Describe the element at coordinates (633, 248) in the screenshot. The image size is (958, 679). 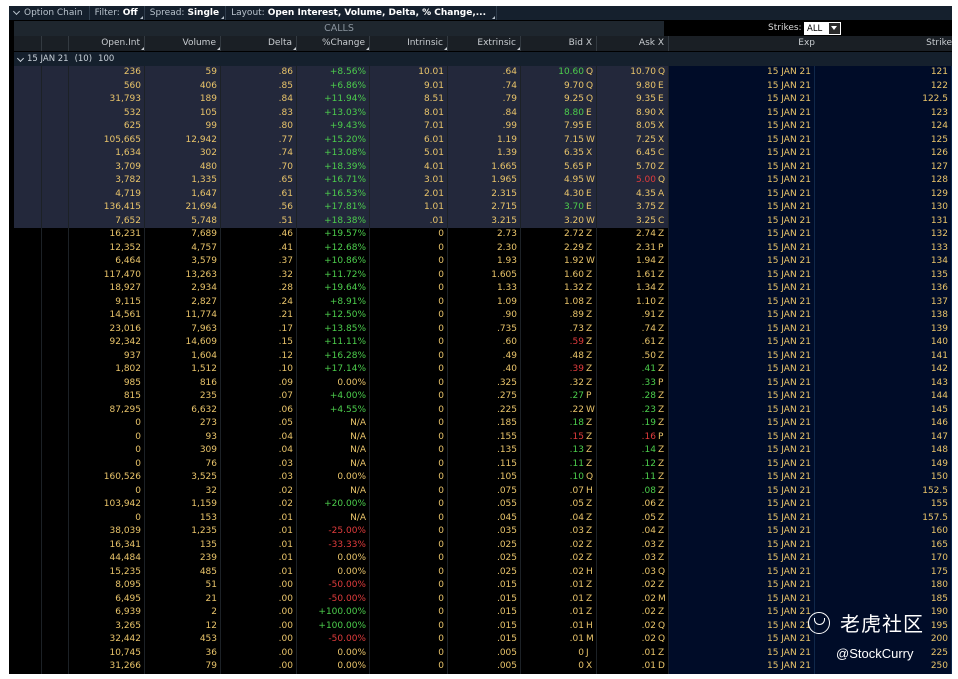
I see `cell-ask: 2.31 P` at that location.